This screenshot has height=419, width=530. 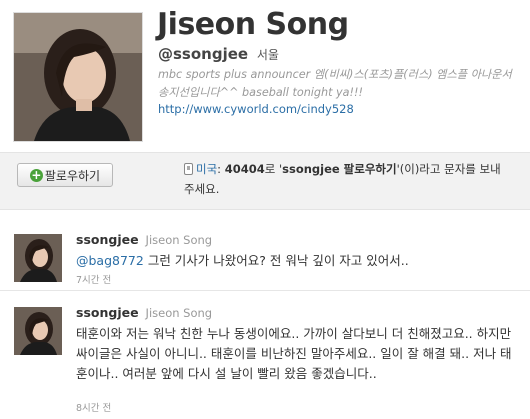 What do you see at coordinates (273, 169) in the screenshot?
I see `sms-text-1: 로 '` at bounding box center [273, 169].